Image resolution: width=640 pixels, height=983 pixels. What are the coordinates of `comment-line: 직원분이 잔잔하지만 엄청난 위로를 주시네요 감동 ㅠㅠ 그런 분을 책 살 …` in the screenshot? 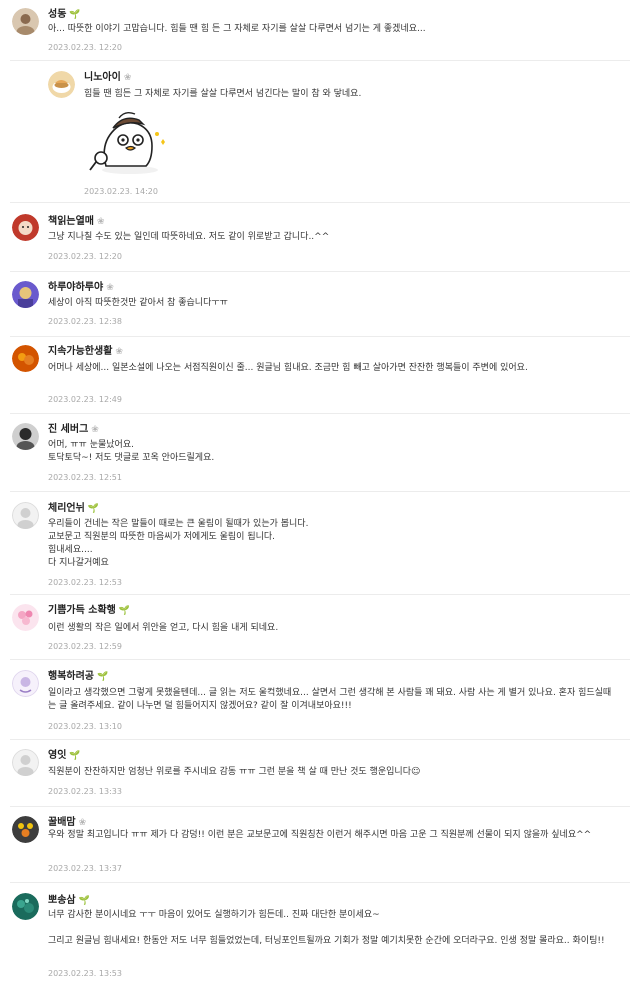 It's located at (234, 772).